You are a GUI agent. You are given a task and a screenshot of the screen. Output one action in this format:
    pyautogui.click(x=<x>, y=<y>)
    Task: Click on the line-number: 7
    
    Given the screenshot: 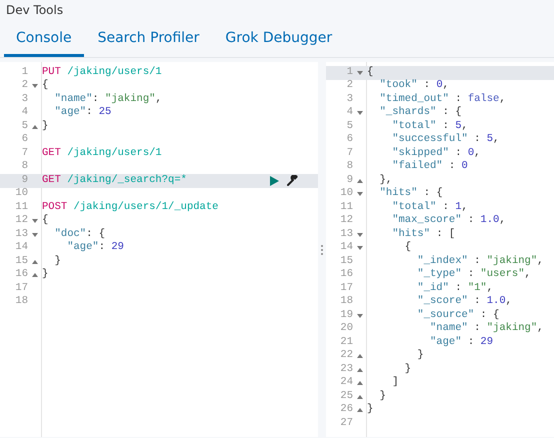 What is the action you would take?
    pyautogui.click(x=24, y=153)
    